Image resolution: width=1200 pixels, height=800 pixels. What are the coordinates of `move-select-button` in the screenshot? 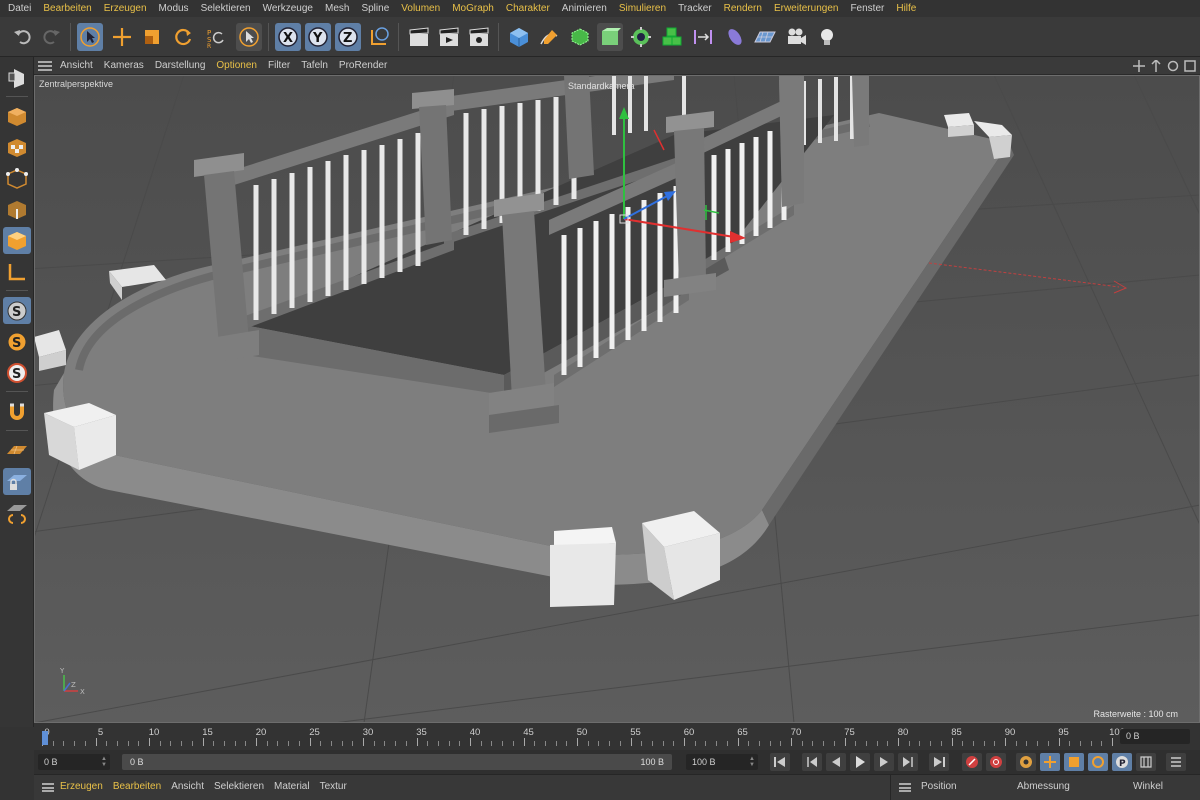 It's located at (90, 37).